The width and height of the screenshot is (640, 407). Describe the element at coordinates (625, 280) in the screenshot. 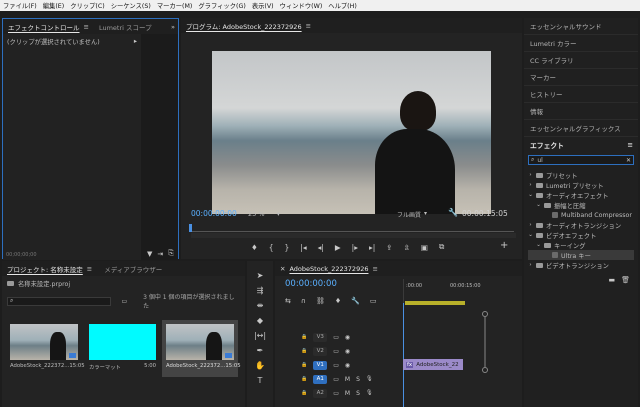

I see `trash-icon: 🗑` at that location.